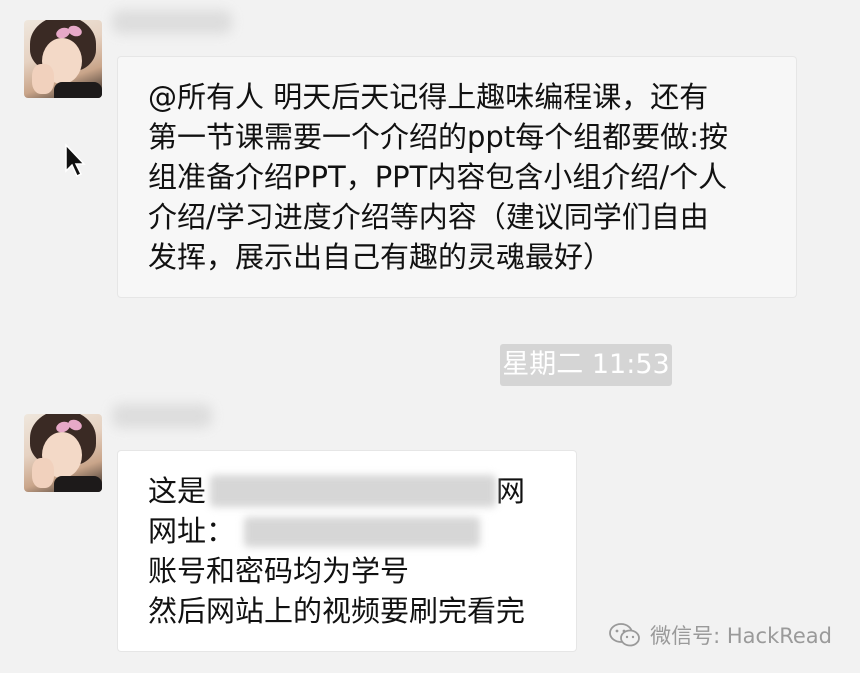 This screenshot has height=673, width=860. I want to click on message-line: 然后网站上的视频要刷完看完, so click(337, 611).